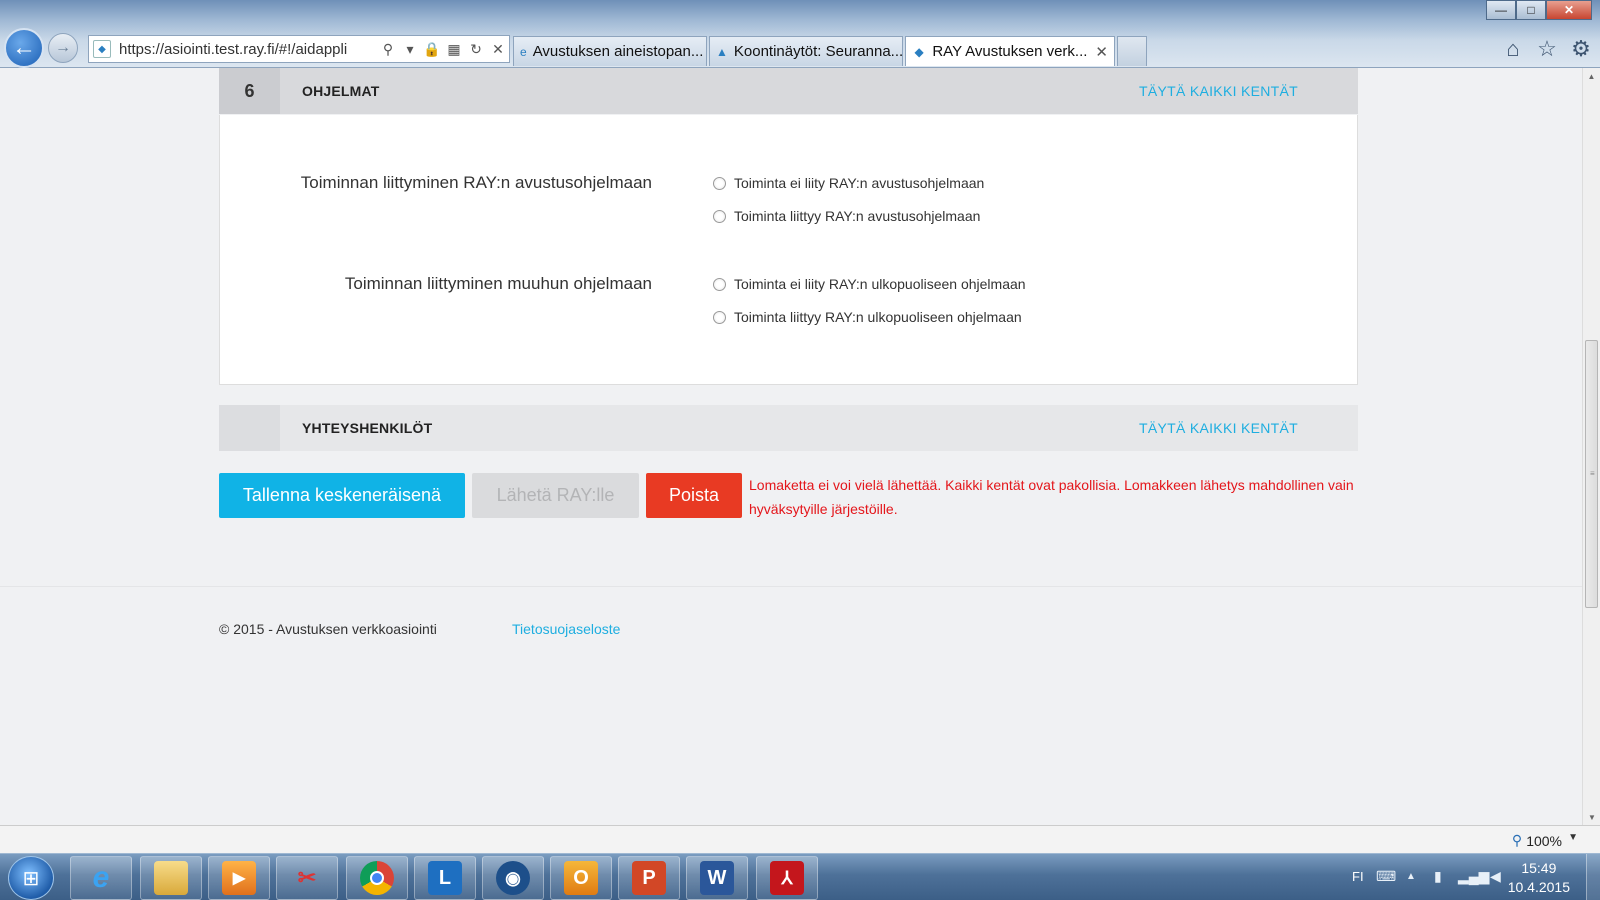  I want to click on taskbar-file-explorer, so click(171, 878).